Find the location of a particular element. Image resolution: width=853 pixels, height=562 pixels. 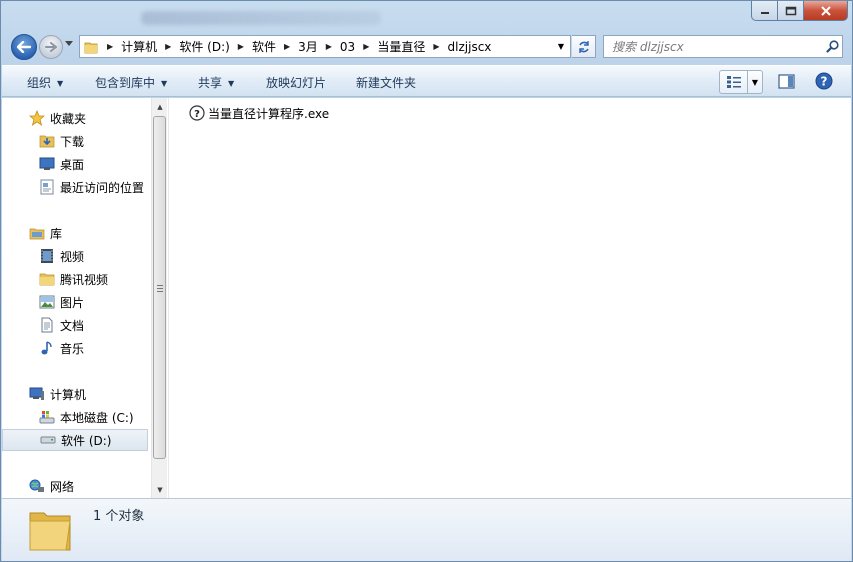

nav-favorites-label: 收藏夹 is located at coordinates (68, 118).